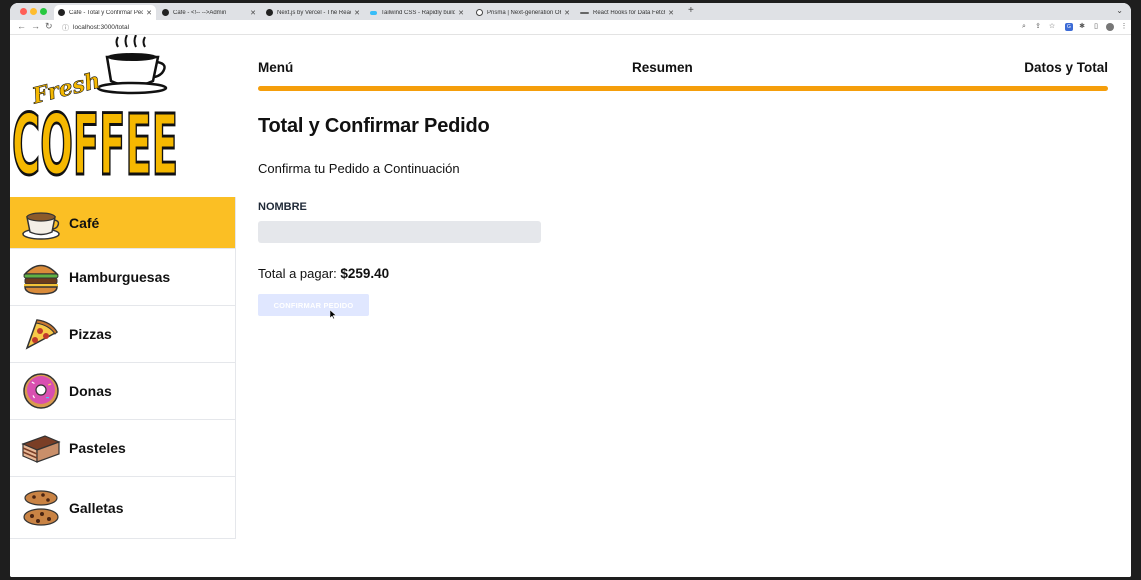 The image size is (1141, 580). Describe the element at coordinates (1038, 27) in the screenshot. I see `share-icon: ⇪` at that location.